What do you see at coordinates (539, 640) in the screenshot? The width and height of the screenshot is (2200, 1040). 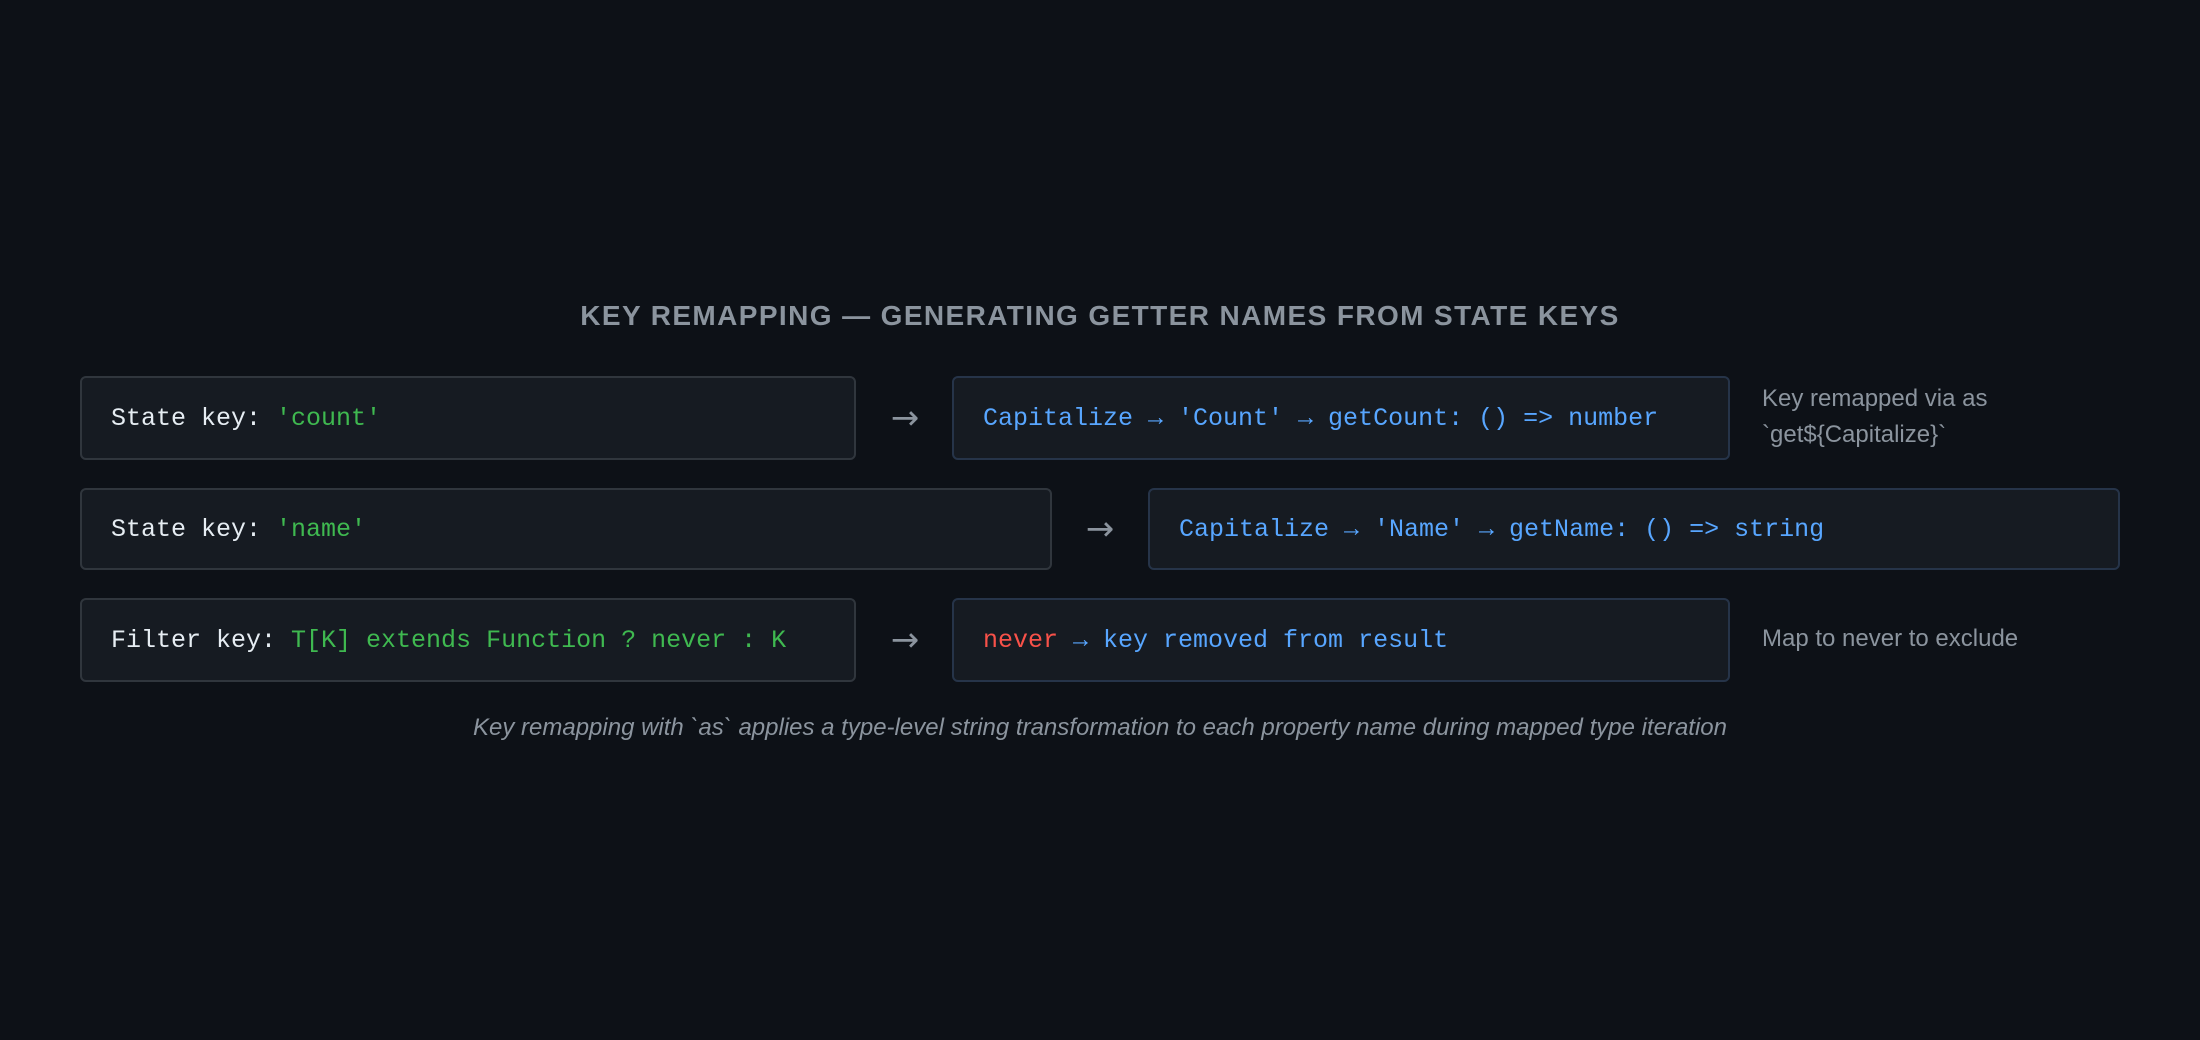 I see `filter-key-expression: T[K] extends Function ? never : K` at bounding box center [539, 640].